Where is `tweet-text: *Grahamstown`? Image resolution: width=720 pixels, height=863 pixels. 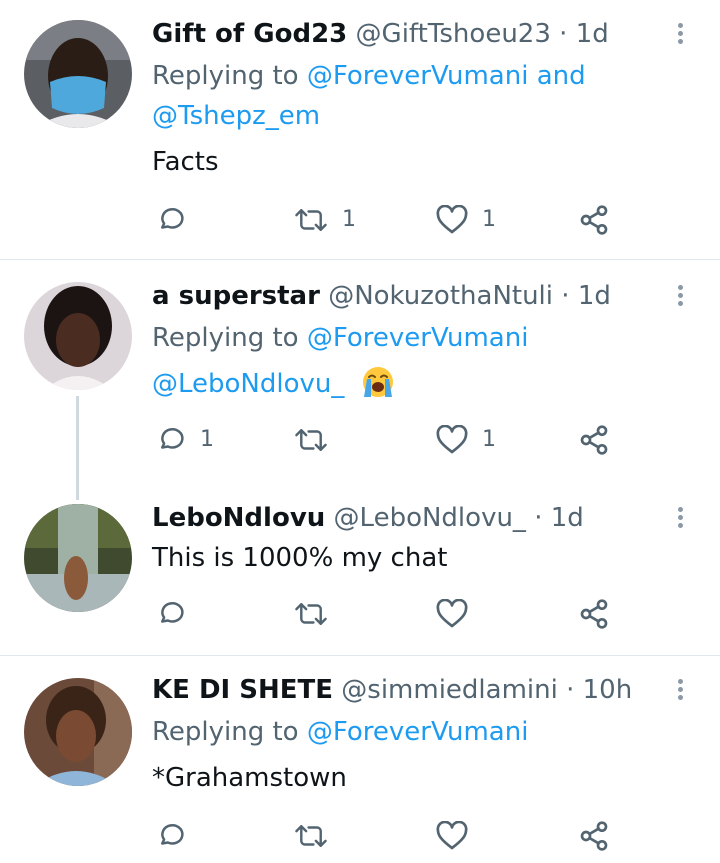
tweet-text: *Grahamstown is located at coordinates (249, 778).